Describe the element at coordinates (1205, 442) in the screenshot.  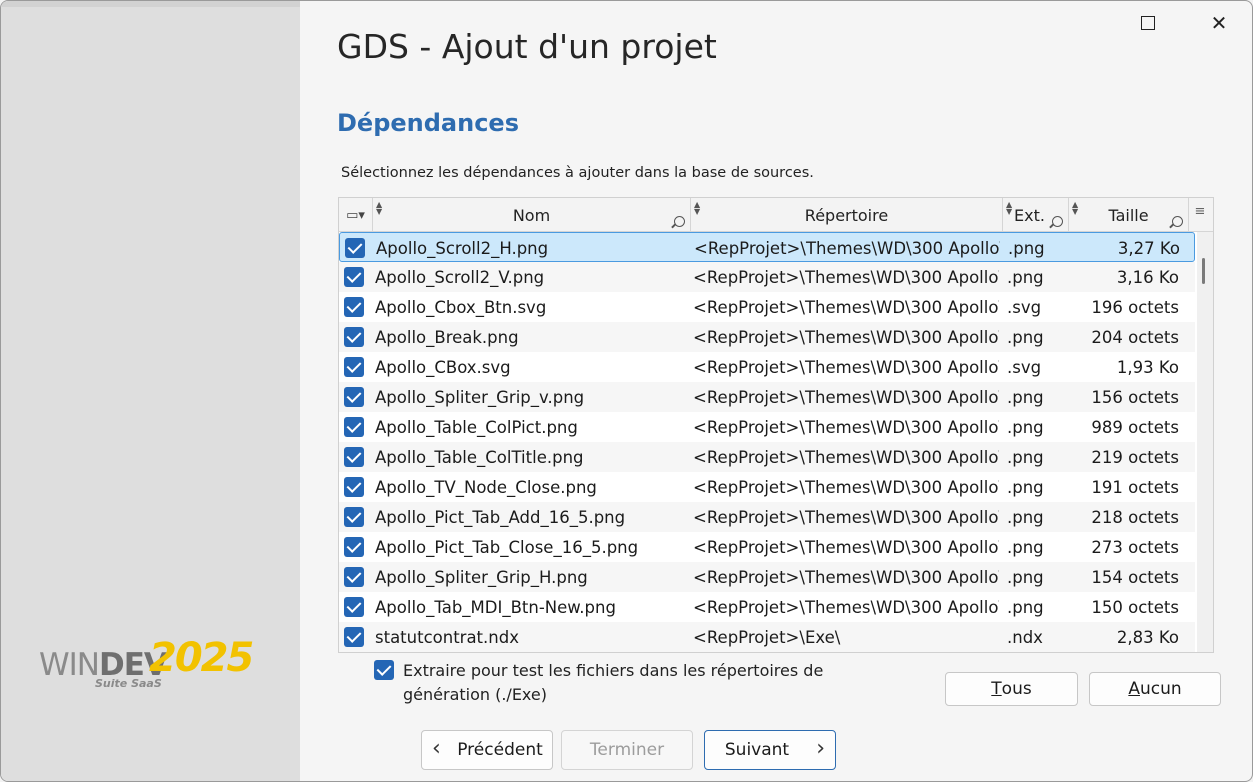
I see `vertical-scrollbar` at that location.